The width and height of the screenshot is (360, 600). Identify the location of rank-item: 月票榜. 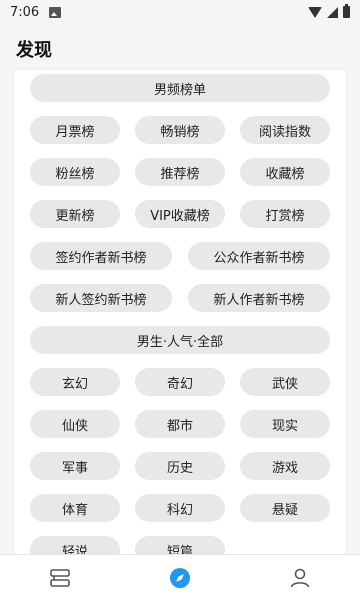
(75, 130).